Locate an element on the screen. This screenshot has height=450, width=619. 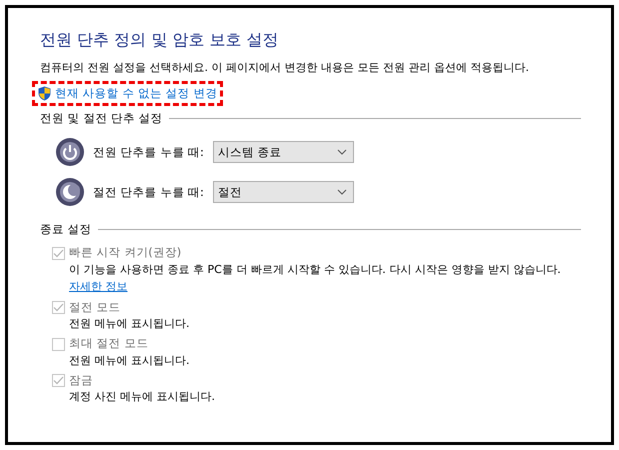
moon-icon is located at coordinates (70, 192).